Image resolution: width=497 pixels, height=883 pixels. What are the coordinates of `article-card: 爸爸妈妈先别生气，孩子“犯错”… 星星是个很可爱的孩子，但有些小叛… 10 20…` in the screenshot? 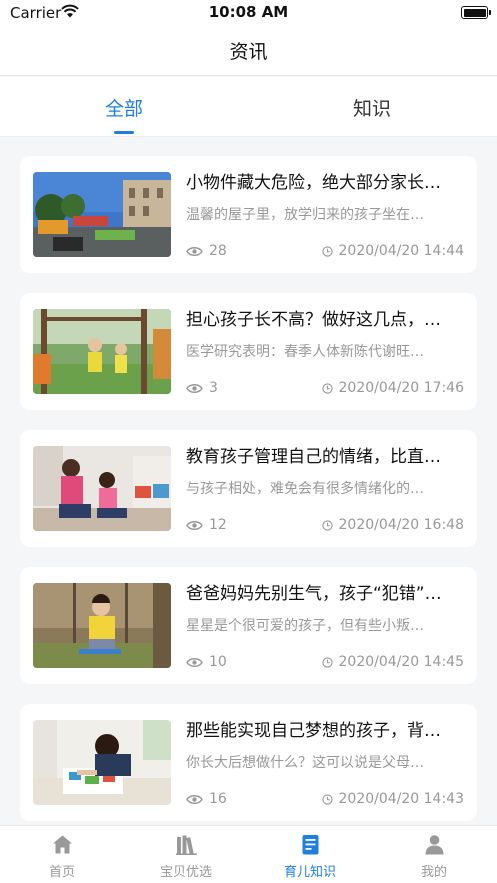 It's located at (248, 625).